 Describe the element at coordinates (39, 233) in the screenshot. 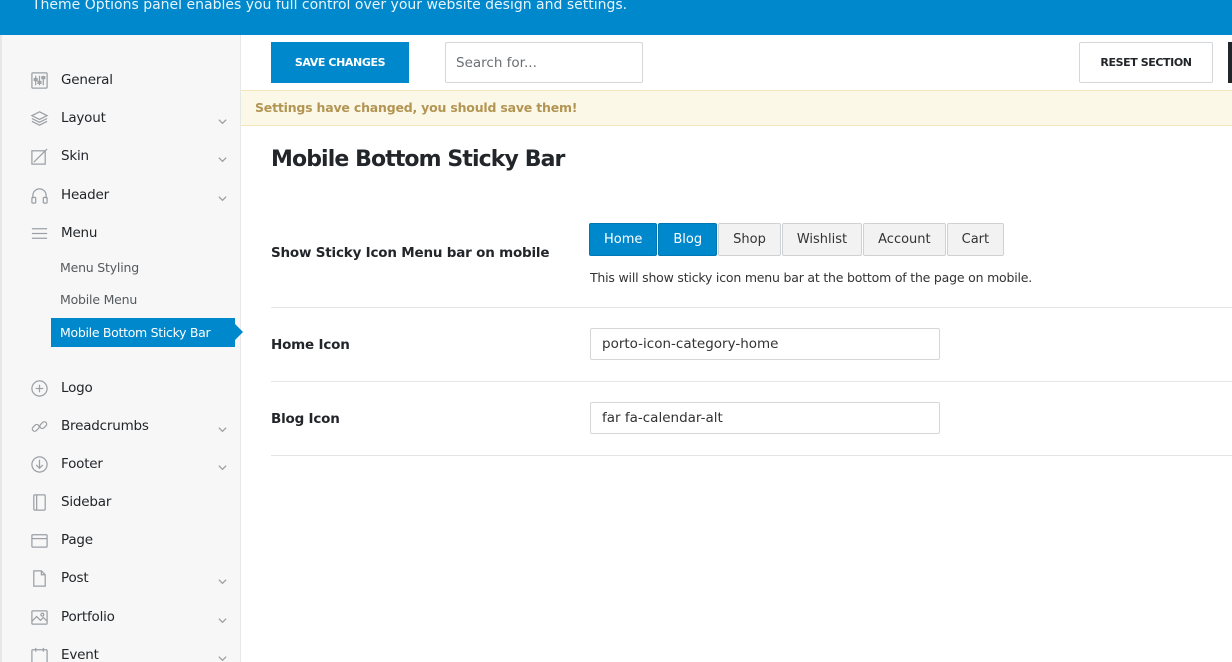

I see `hamburger-icon` at that location.